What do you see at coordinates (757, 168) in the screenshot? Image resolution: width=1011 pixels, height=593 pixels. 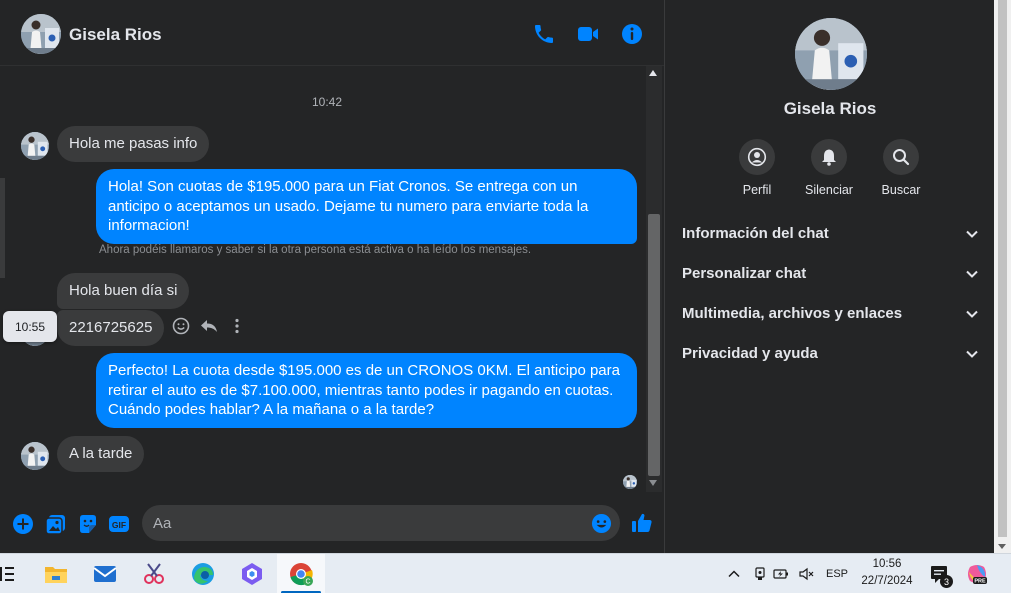 I see `profile-button: Perfil` at bounding box center [757, 168].